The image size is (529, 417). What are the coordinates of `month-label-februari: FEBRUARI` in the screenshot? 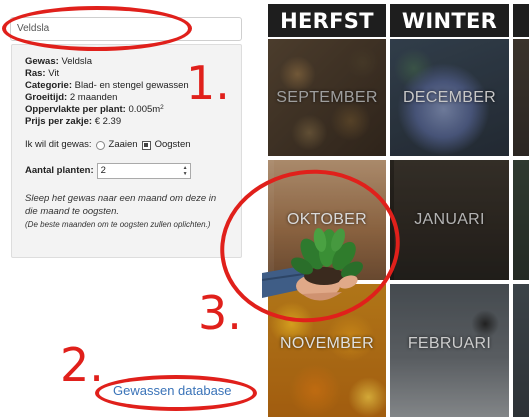 It's located at (449, 343).